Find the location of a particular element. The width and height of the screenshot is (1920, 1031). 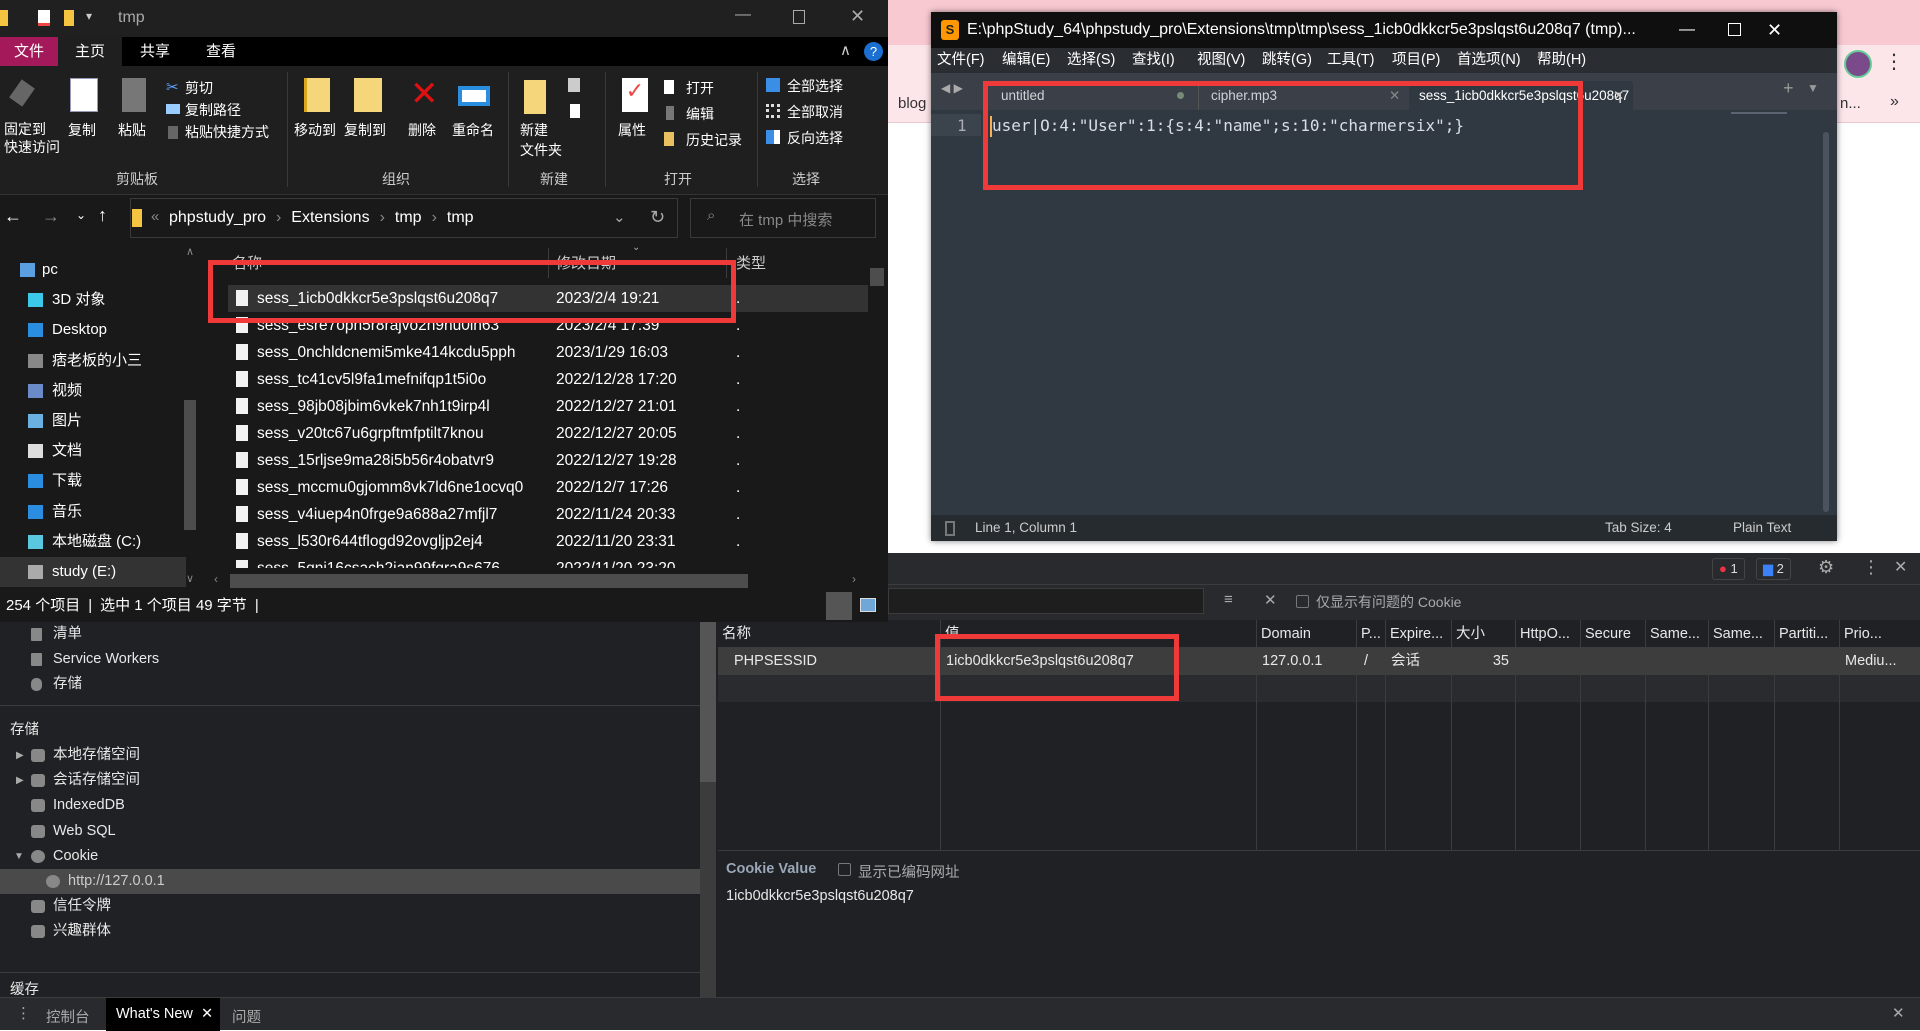

delete-cookies-icon: ✕ is located at coordinates (1270, 600).